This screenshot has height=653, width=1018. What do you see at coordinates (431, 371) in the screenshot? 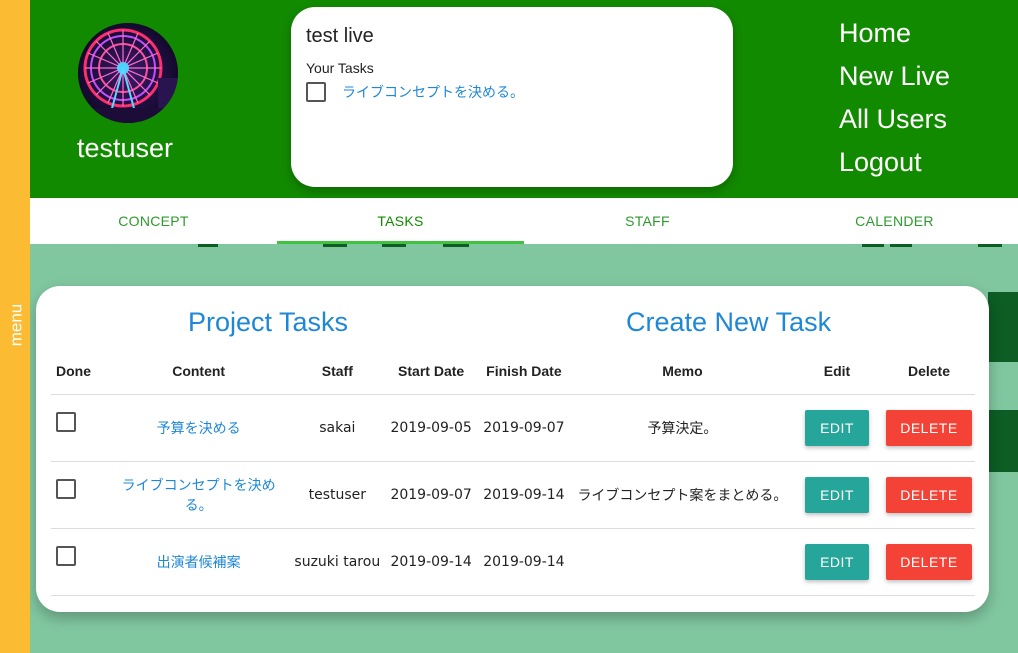
I see `col-header-start-date: Start Date` at bounding box center [431, 371].